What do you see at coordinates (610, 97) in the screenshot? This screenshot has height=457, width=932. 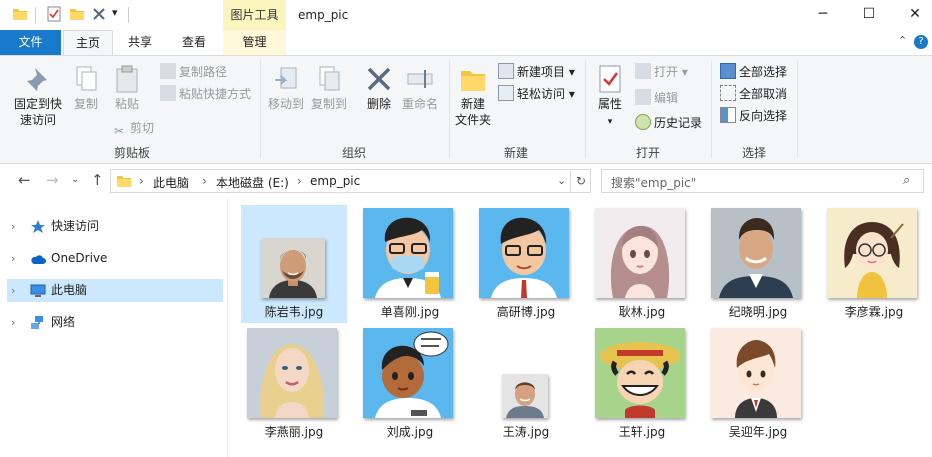 I see `properties-button: 属性 ▾` at bounding box center [610, 97].